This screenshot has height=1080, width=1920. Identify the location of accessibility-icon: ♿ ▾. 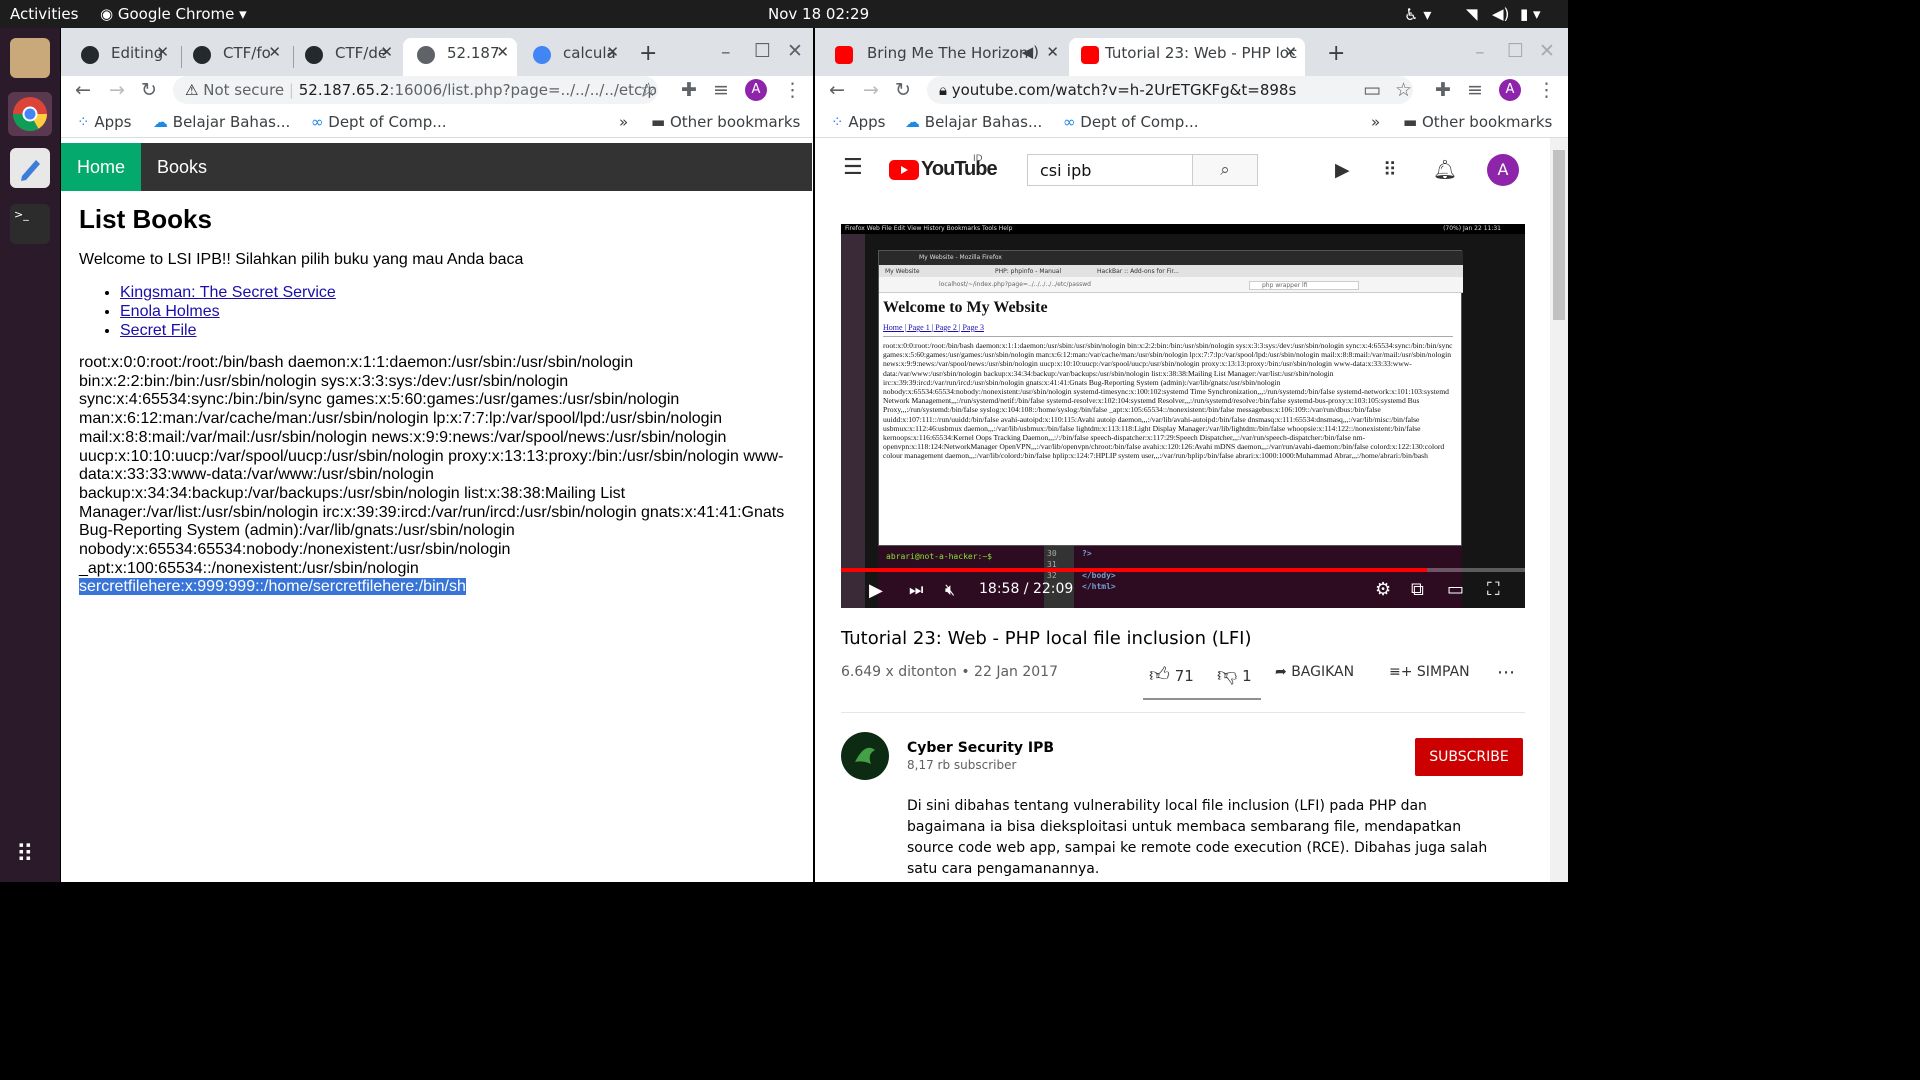
(1417, 14).